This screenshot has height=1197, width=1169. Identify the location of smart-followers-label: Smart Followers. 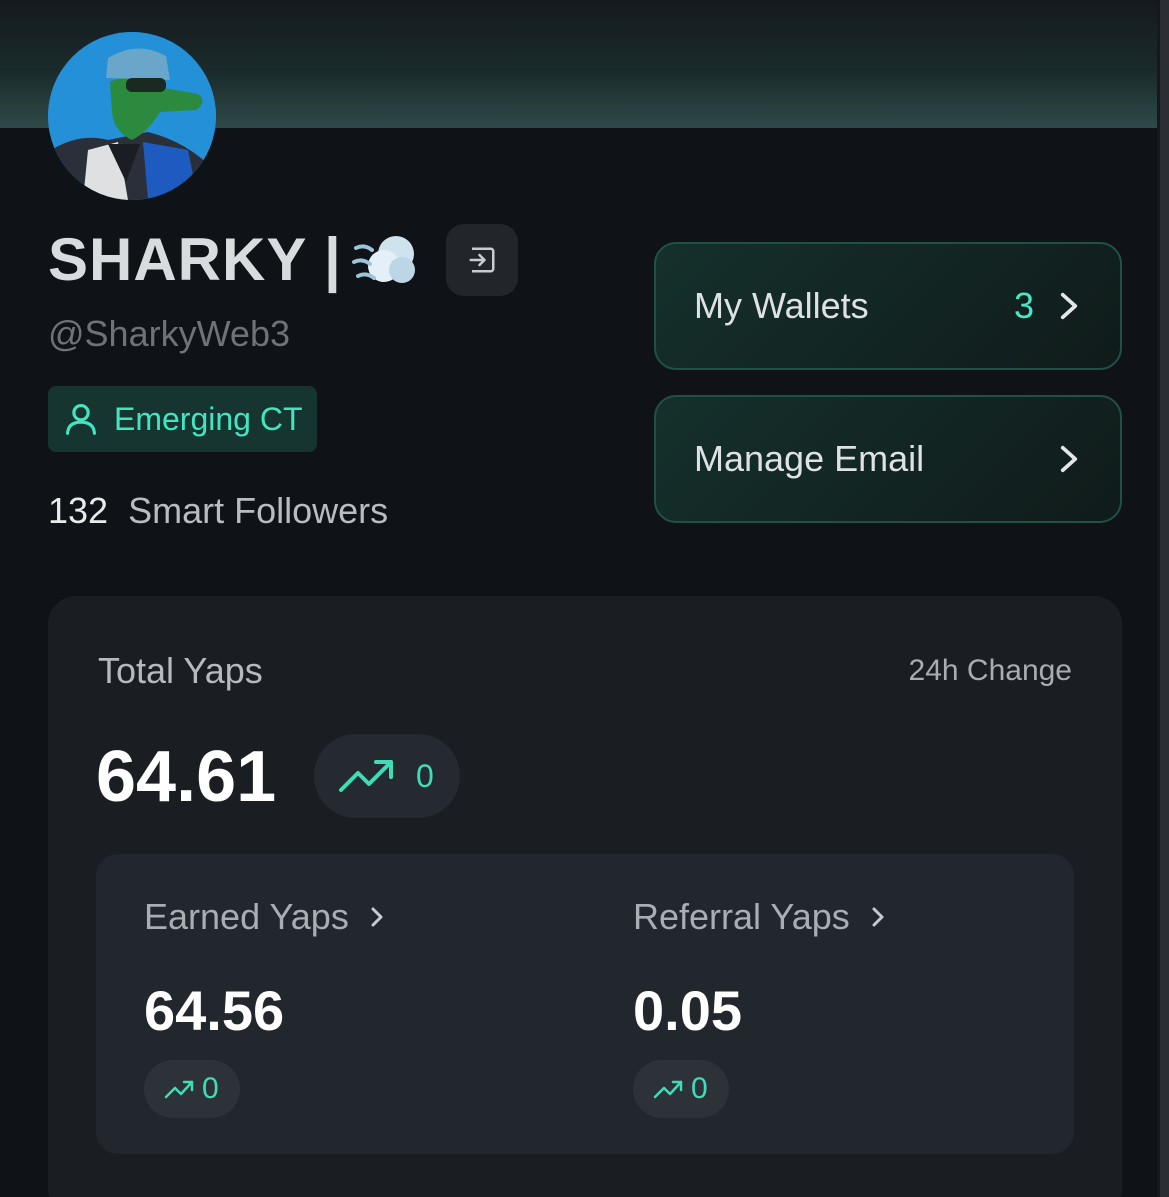
(258, 510).